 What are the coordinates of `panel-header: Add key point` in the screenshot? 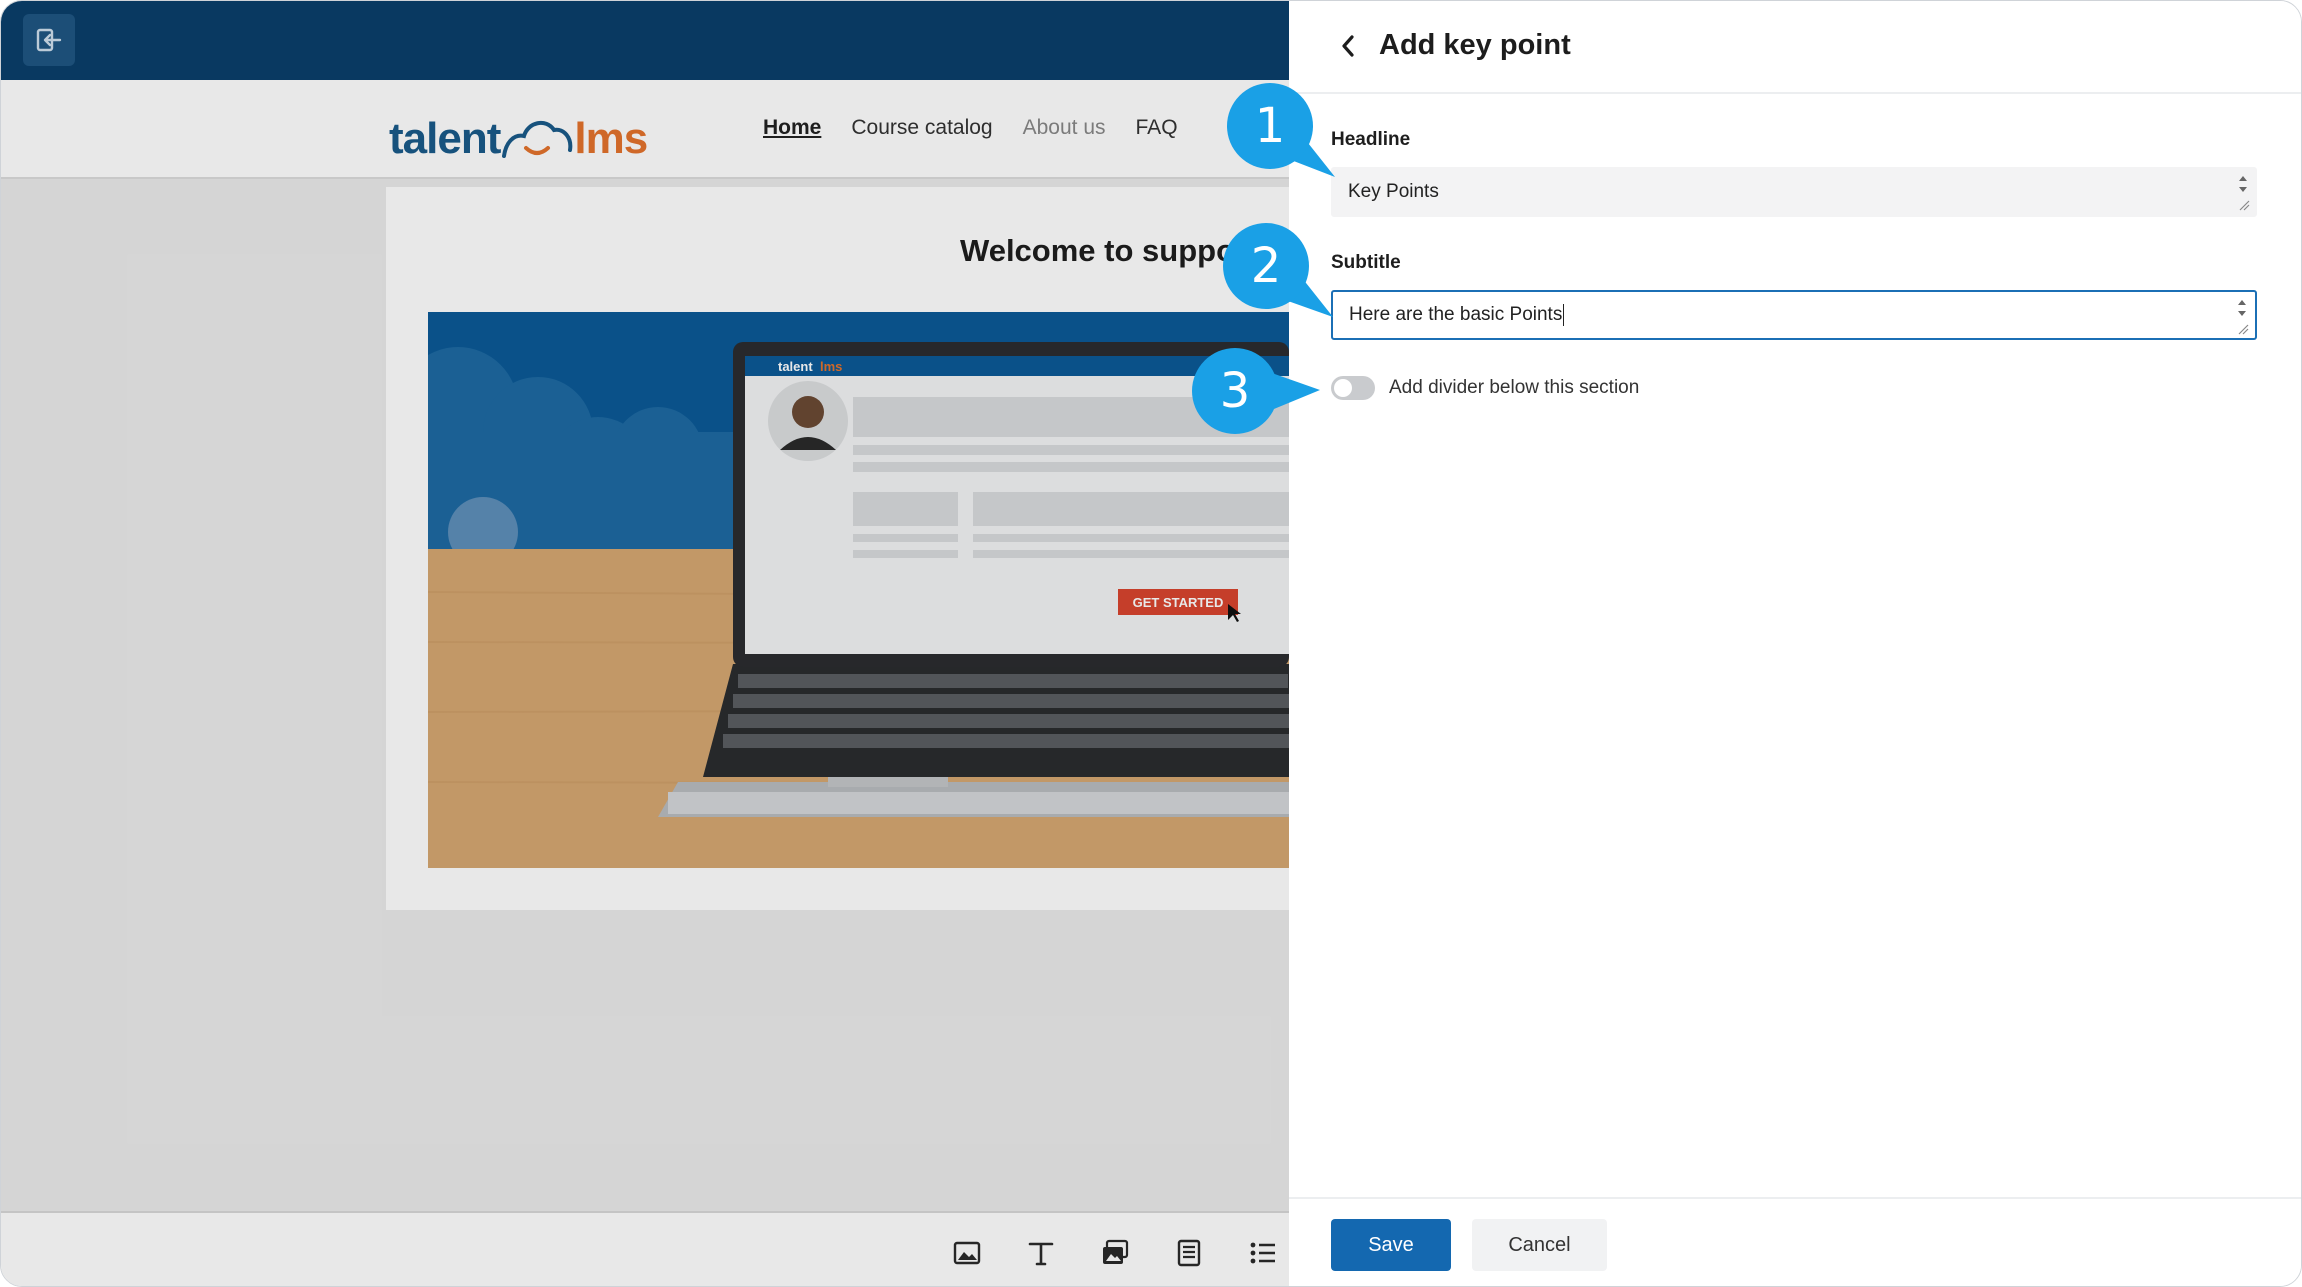 It's located at (1795, 47).